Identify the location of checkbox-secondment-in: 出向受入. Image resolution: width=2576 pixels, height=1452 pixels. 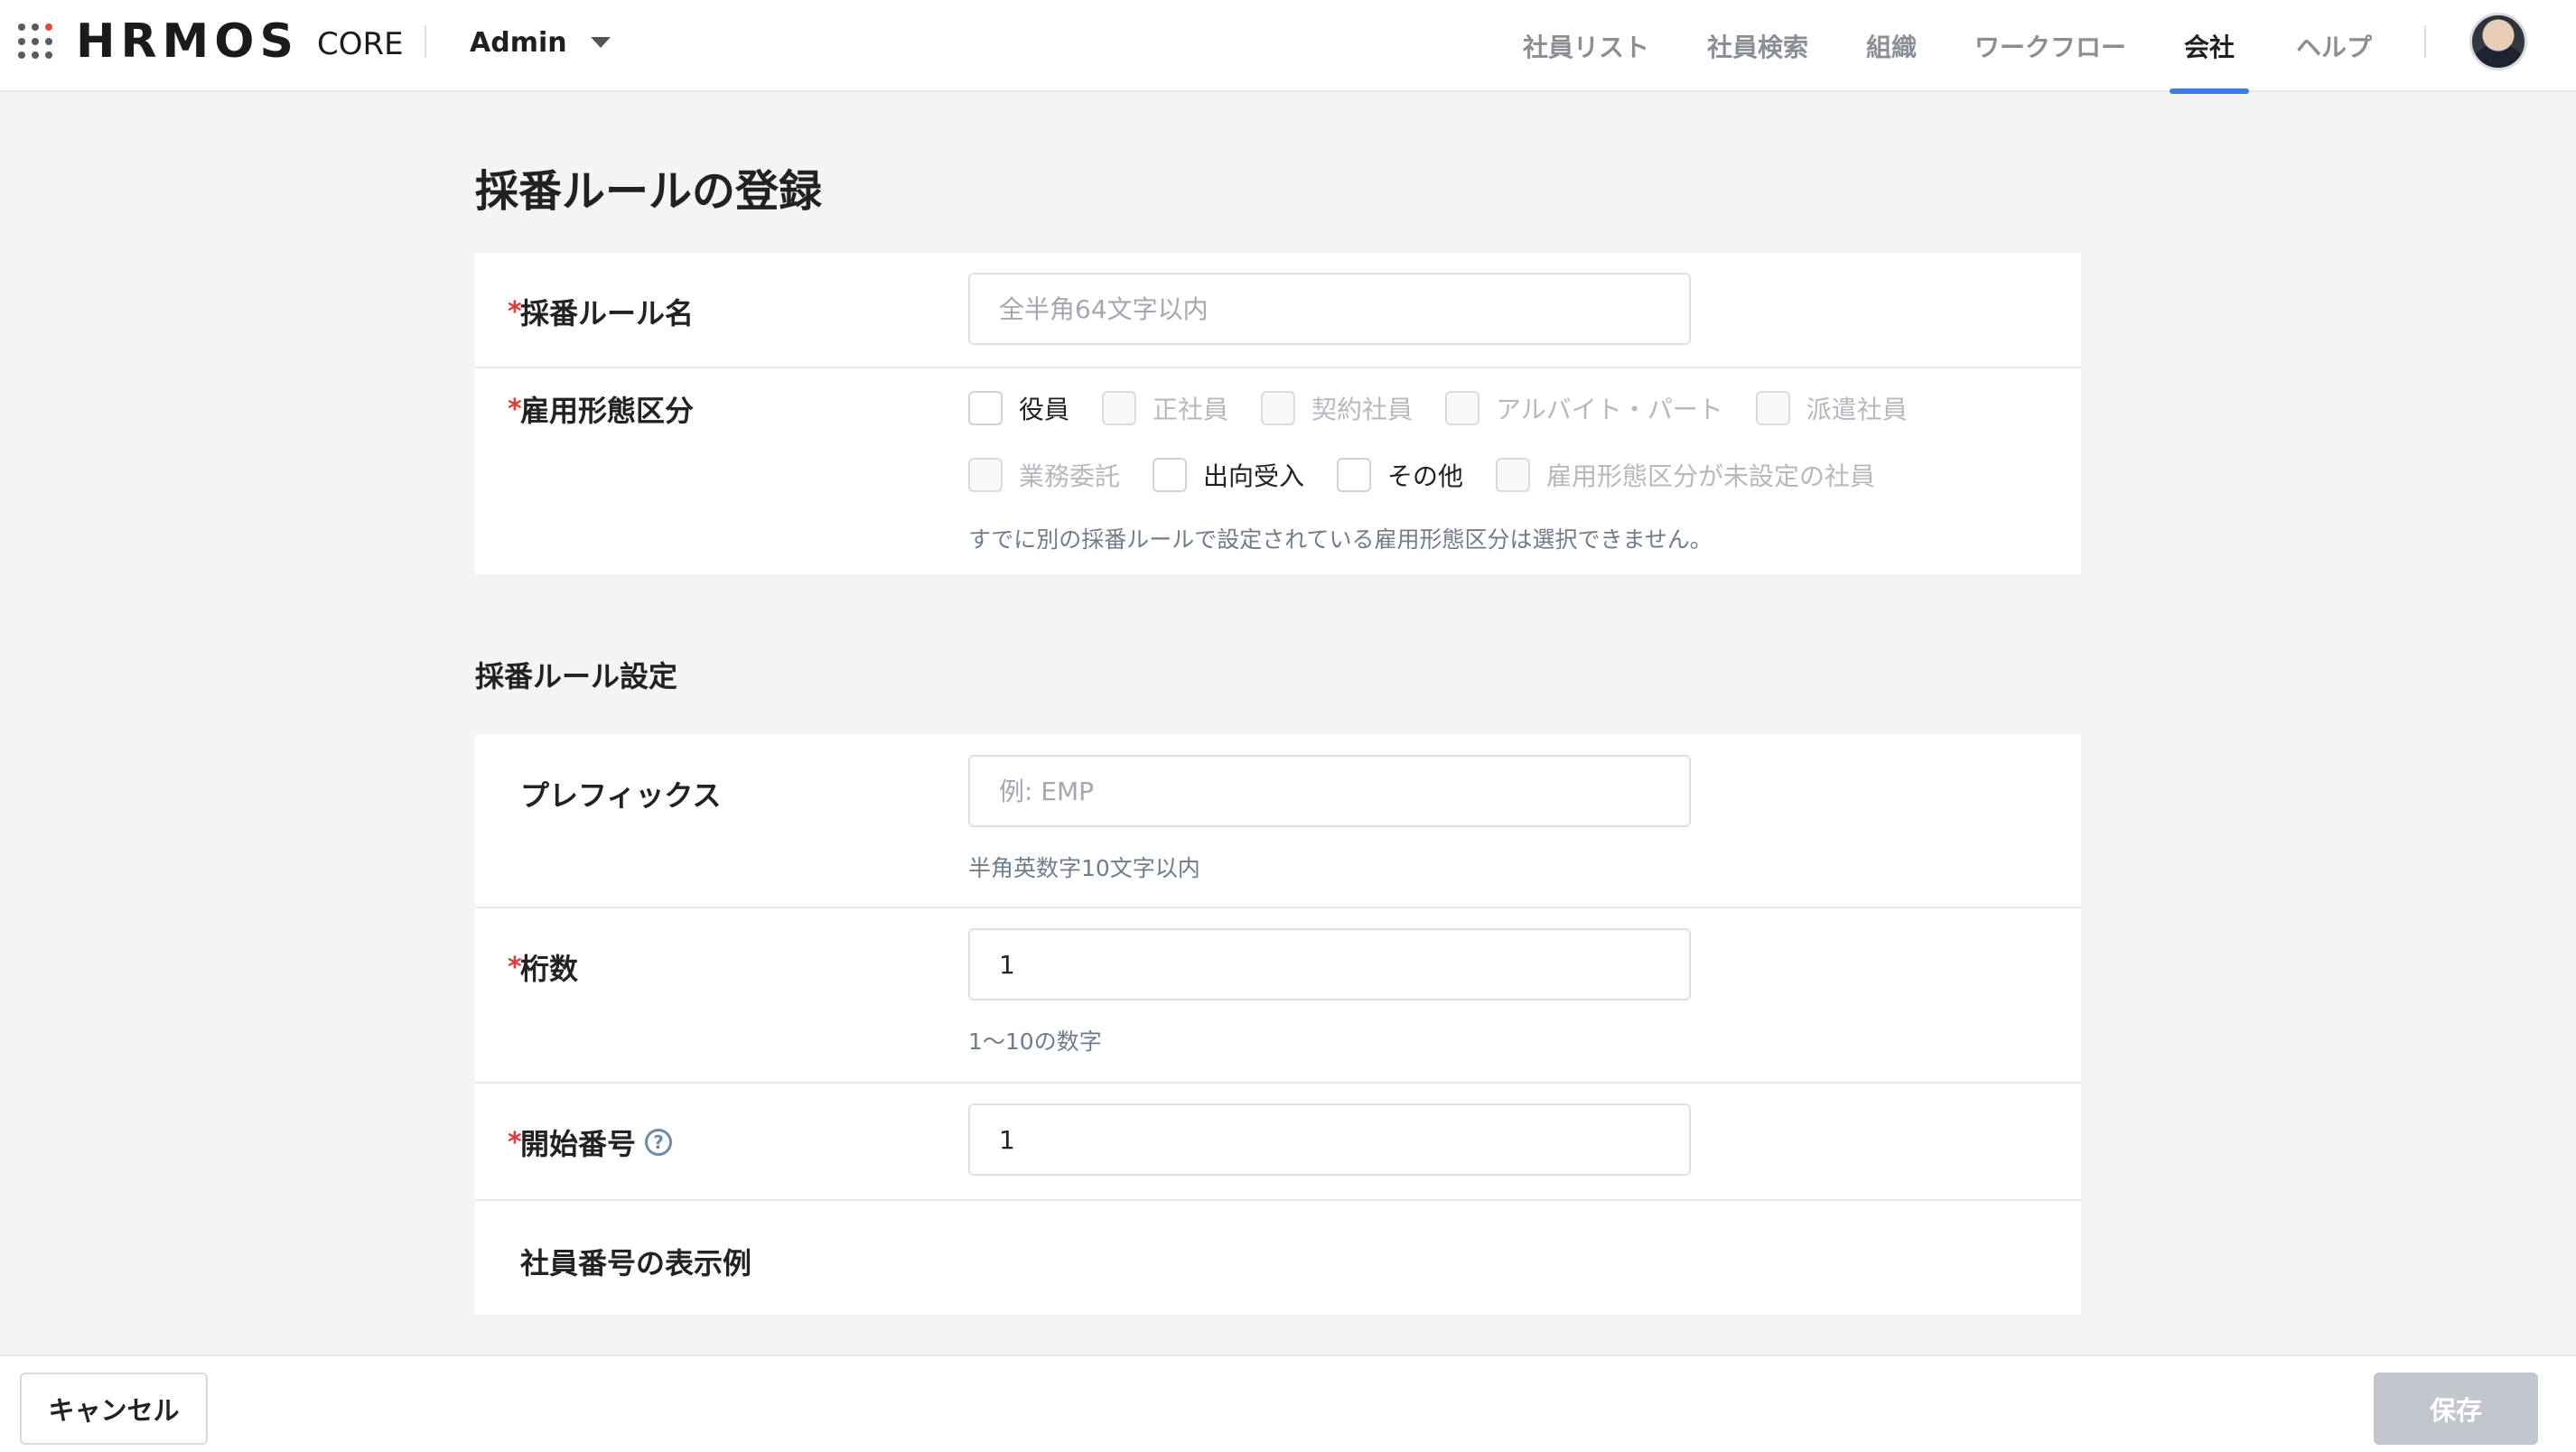
(1228, 475).